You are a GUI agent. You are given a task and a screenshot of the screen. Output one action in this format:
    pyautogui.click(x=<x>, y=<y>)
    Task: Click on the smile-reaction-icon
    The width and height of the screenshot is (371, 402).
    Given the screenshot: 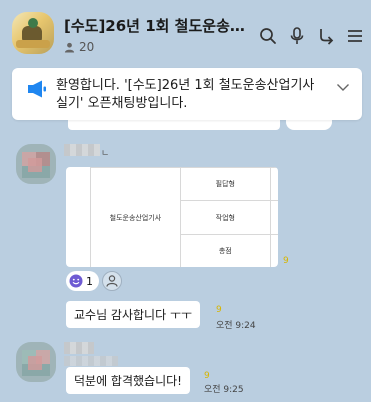 What is the action you would take?
    pyautogui.click(x=76, y=281)
    